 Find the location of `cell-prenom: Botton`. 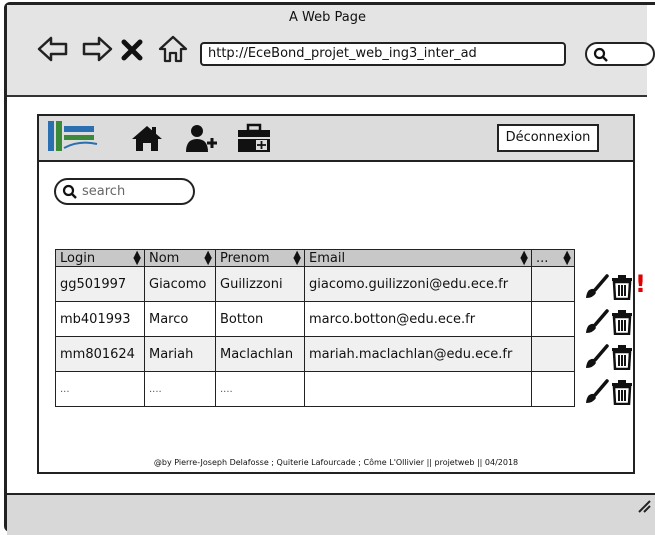

cell-prenom: Botton is located at coordinates (260, 319).